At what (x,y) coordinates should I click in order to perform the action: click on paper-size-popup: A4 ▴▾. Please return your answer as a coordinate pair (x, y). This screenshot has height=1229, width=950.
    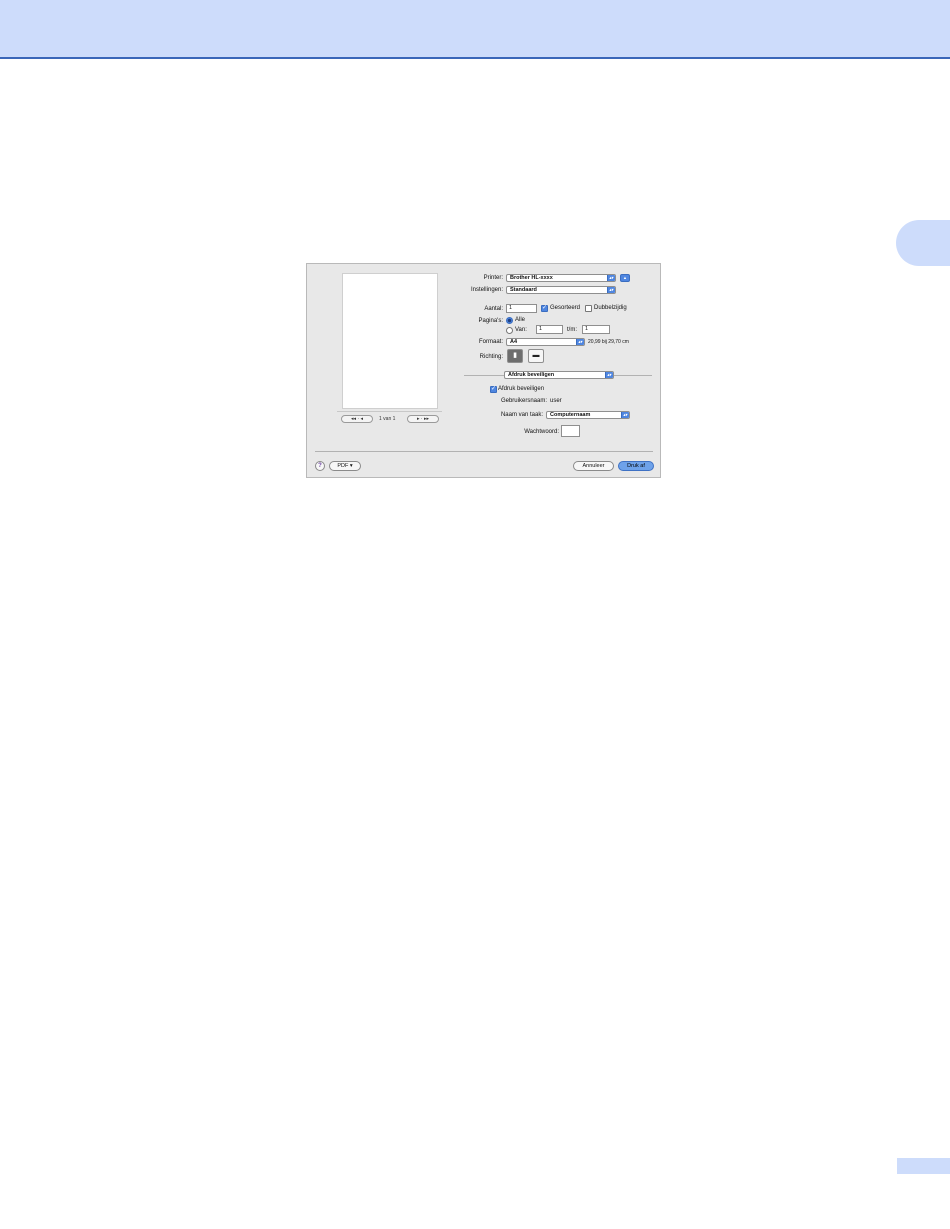
    Looking at the image, I should click on (545, 342).